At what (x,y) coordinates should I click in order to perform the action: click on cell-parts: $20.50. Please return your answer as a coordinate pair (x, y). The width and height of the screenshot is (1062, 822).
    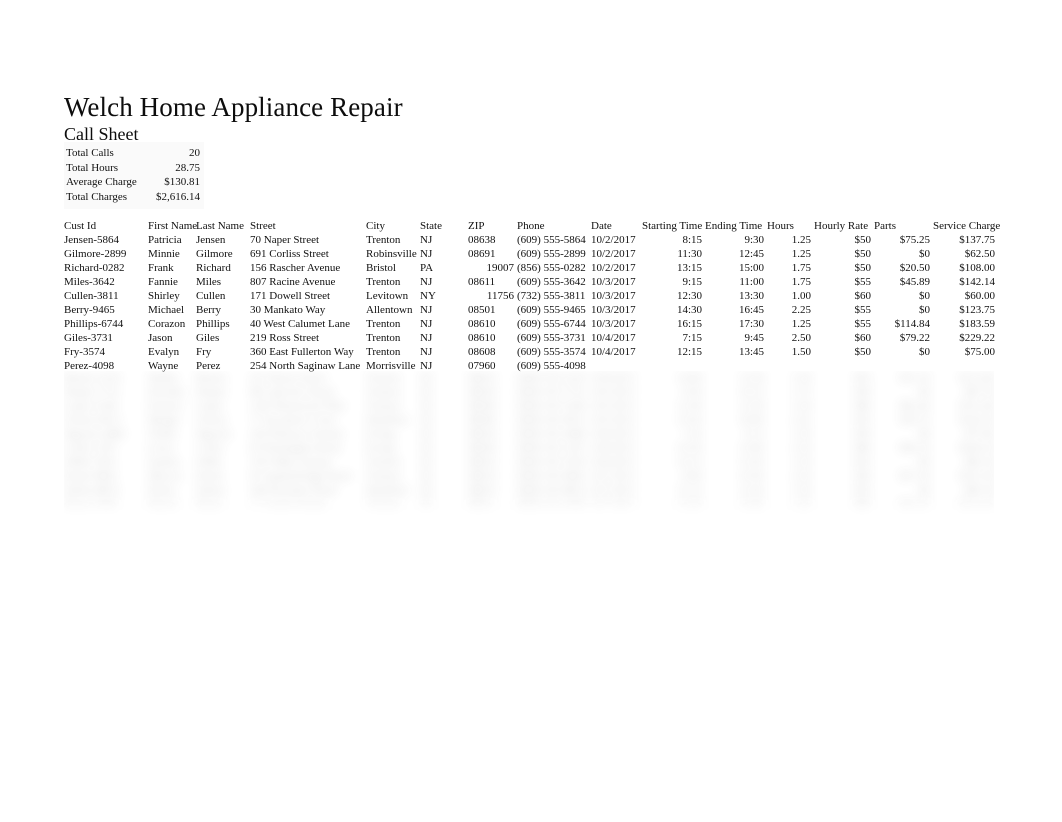
    Looking at the image, I should click on (914, 268).